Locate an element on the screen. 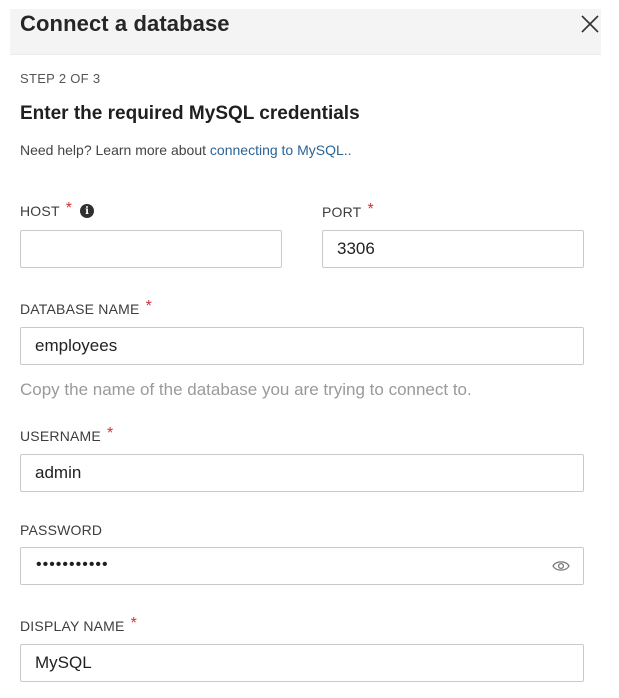 The width and height of the screenshot is (619, 698). port-label: PORT * is located at coordinates (348, 211).